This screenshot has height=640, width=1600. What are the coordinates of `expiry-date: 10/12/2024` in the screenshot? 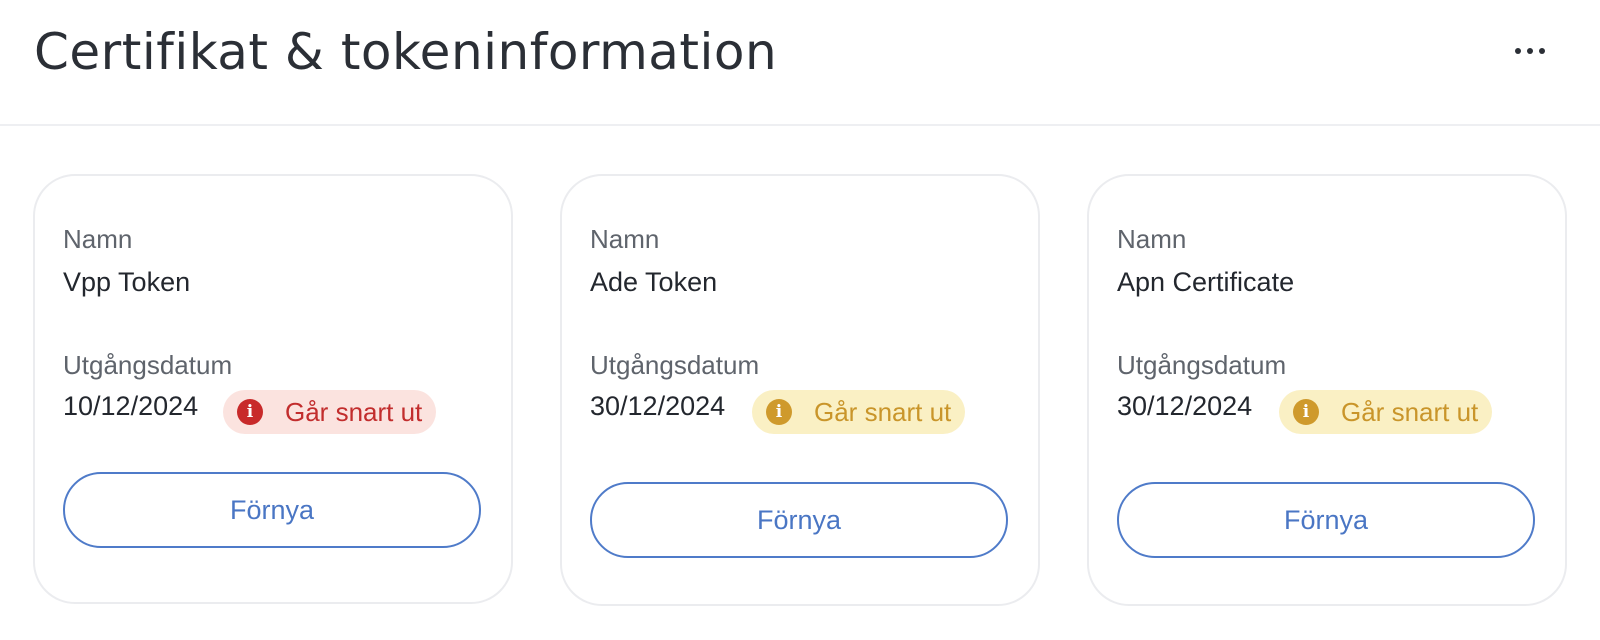 It's located at (131, 406).